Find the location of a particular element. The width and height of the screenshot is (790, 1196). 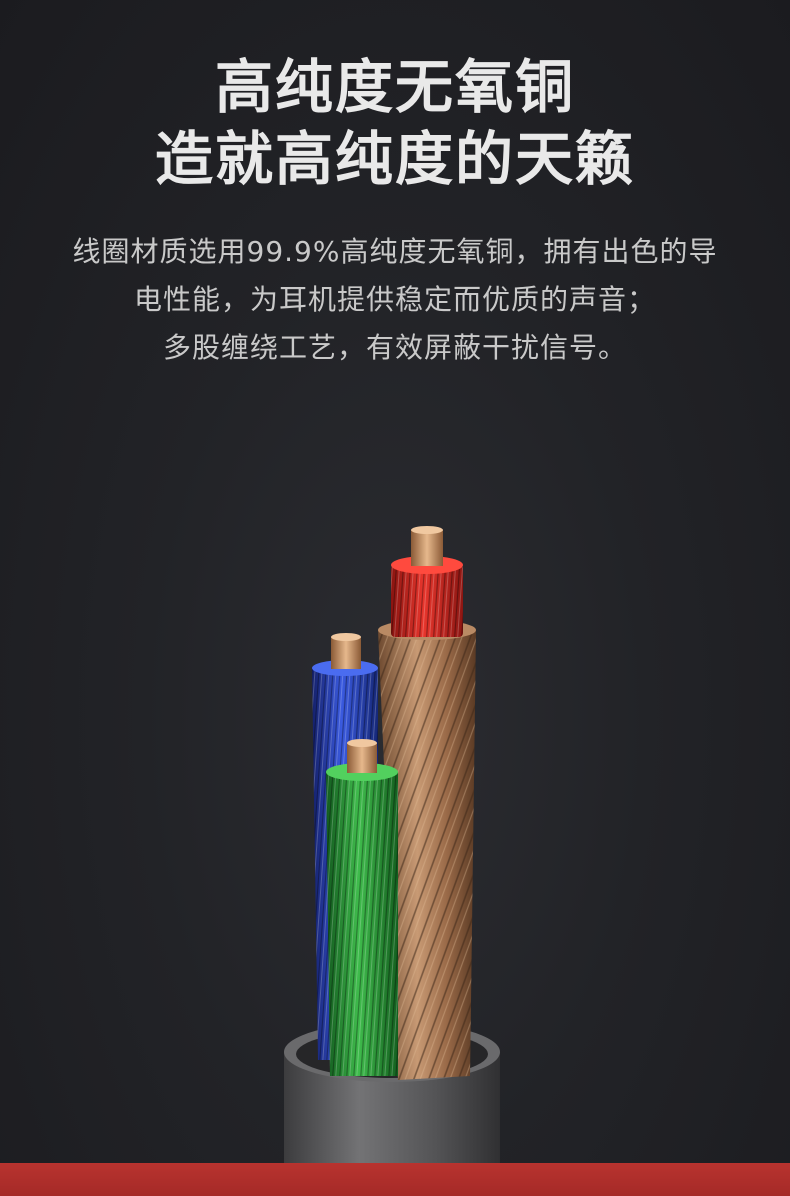

description-line-1: 线圈材质选用99.9%高纯度无氧铜，拥有出色的导 is located at coordinates (395, 251).